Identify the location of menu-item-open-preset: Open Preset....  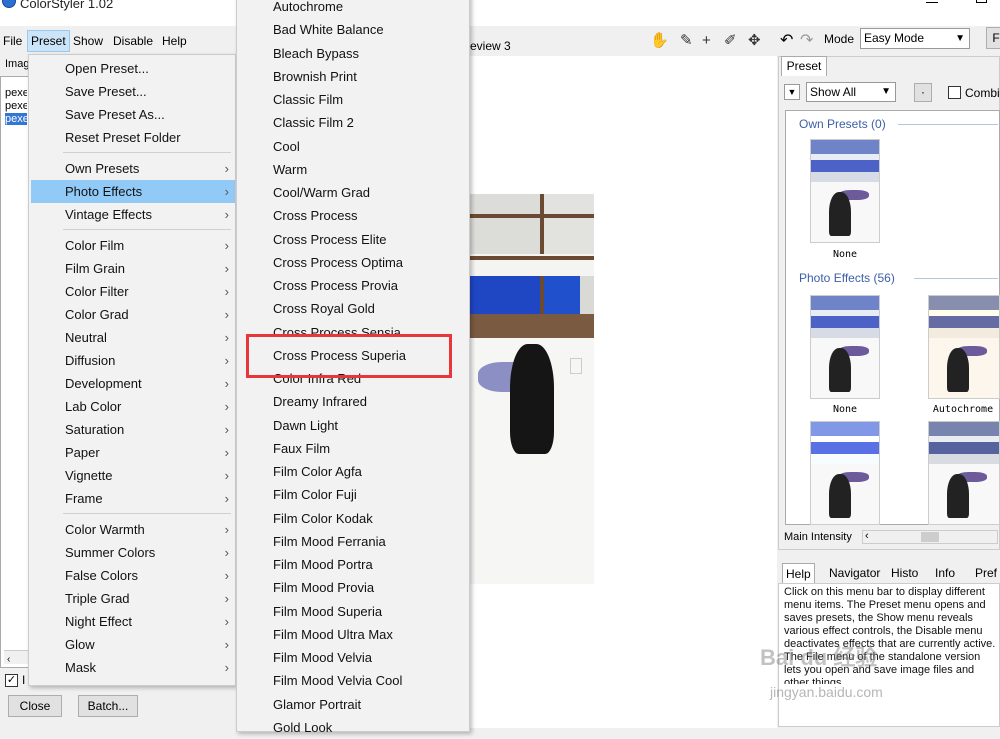
(133, 68).